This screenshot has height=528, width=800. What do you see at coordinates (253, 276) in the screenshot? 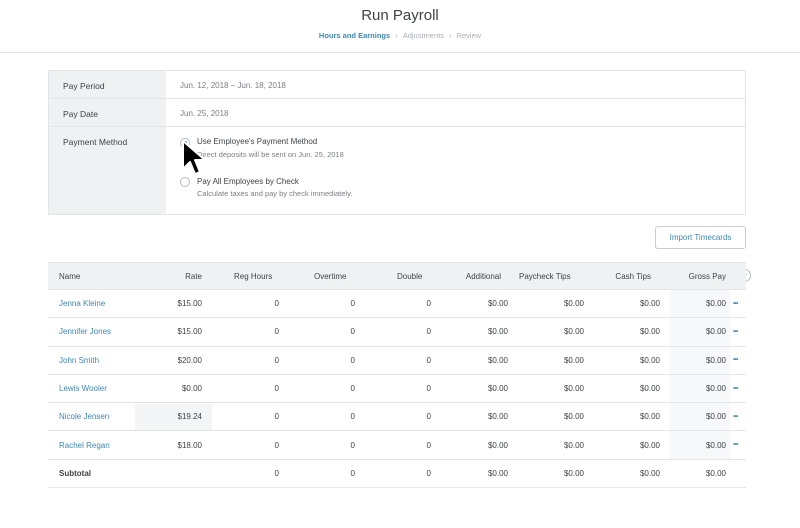
I see `column-header-reg-hours: Reg Hours` at bounding box center [253, 276].